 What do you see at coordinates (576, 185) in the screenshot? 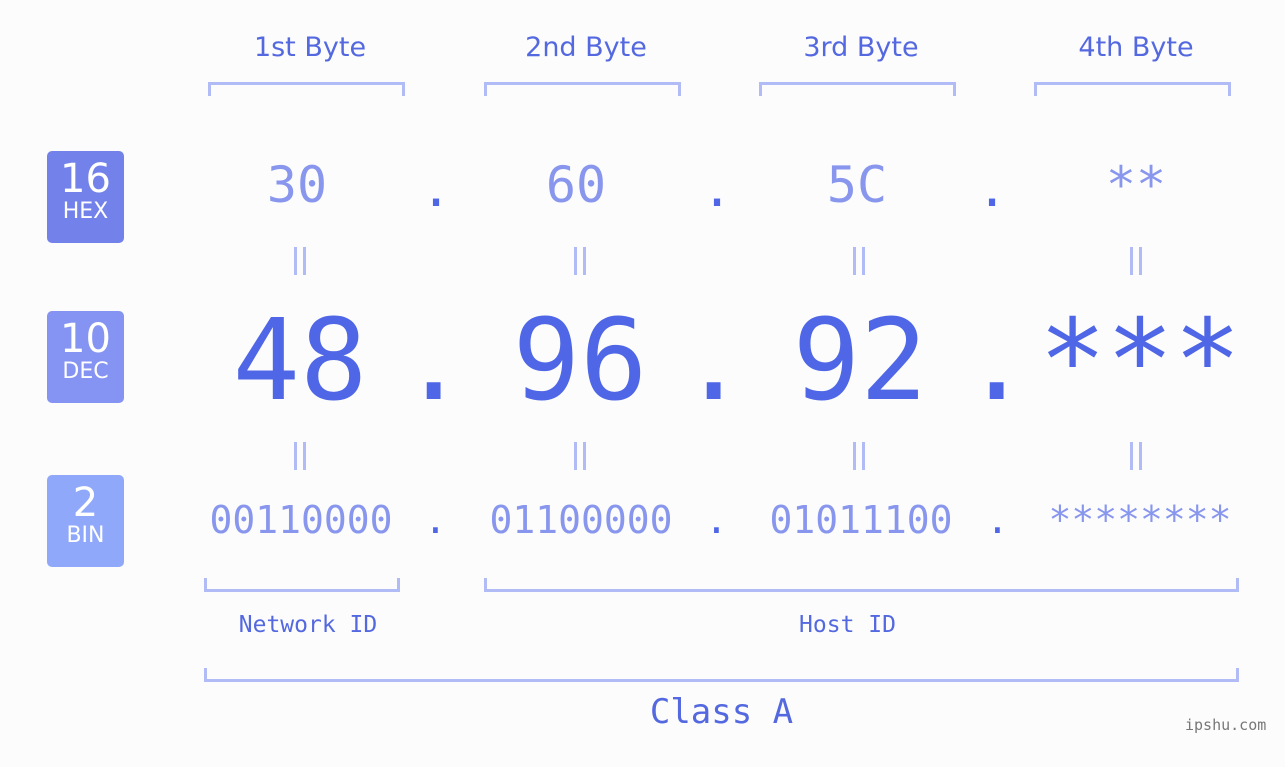
I see `hex-byte-2: 60` at bounding box center [576, 185].